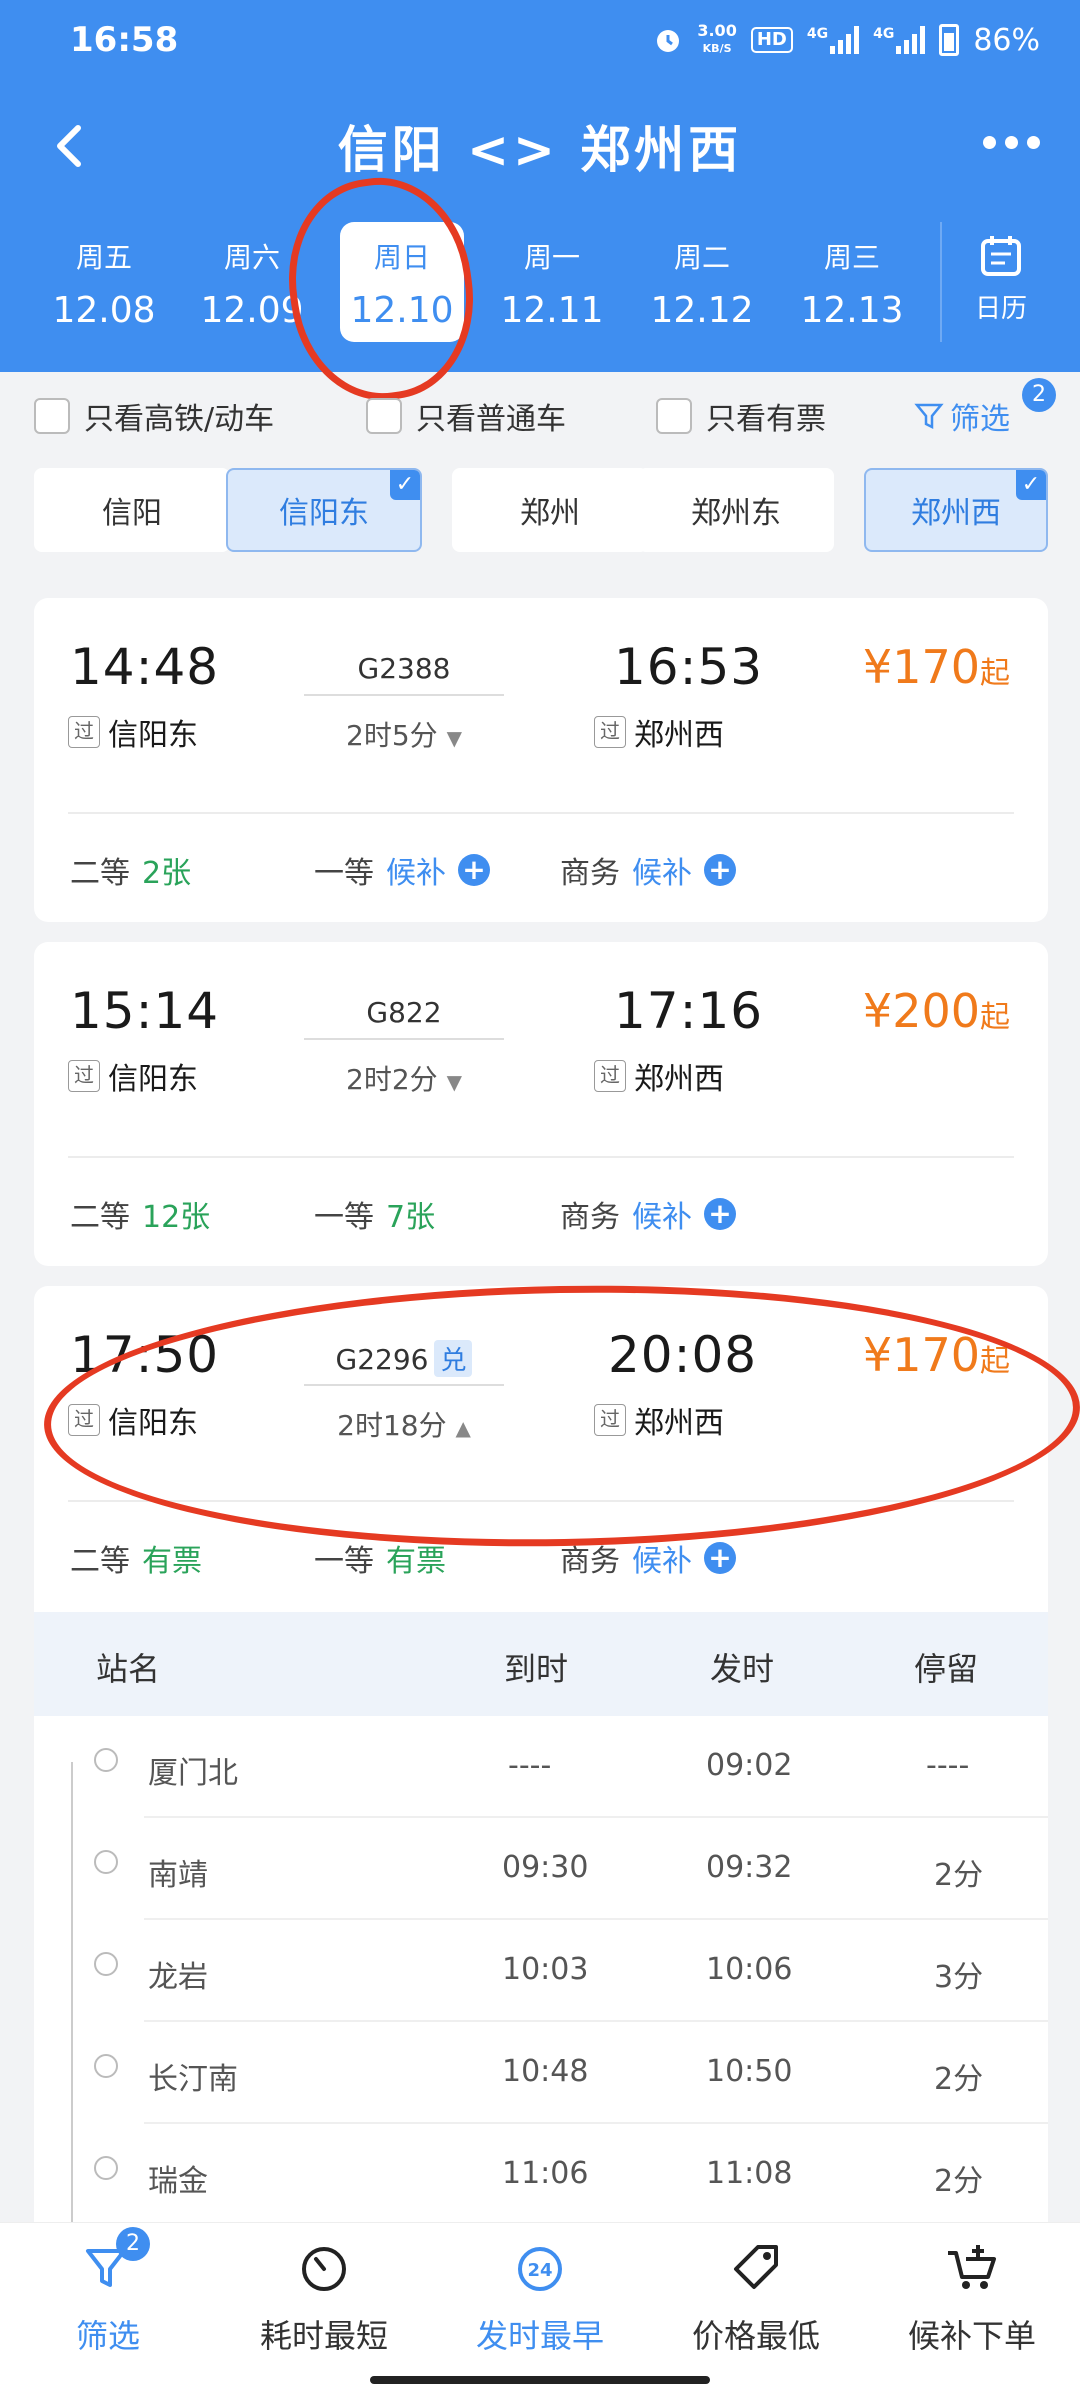 The height and width of the screenshot is (2400, 1080). I want to click on train-code: G2388, so click(404, 668).